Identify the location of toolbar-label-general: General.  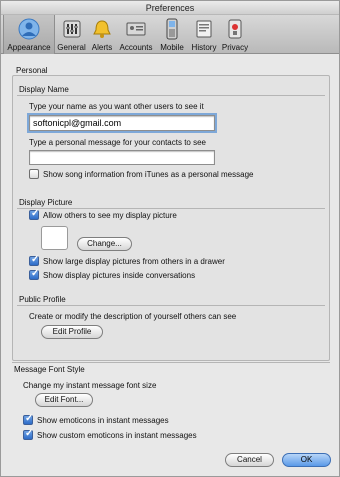
(71, 47).